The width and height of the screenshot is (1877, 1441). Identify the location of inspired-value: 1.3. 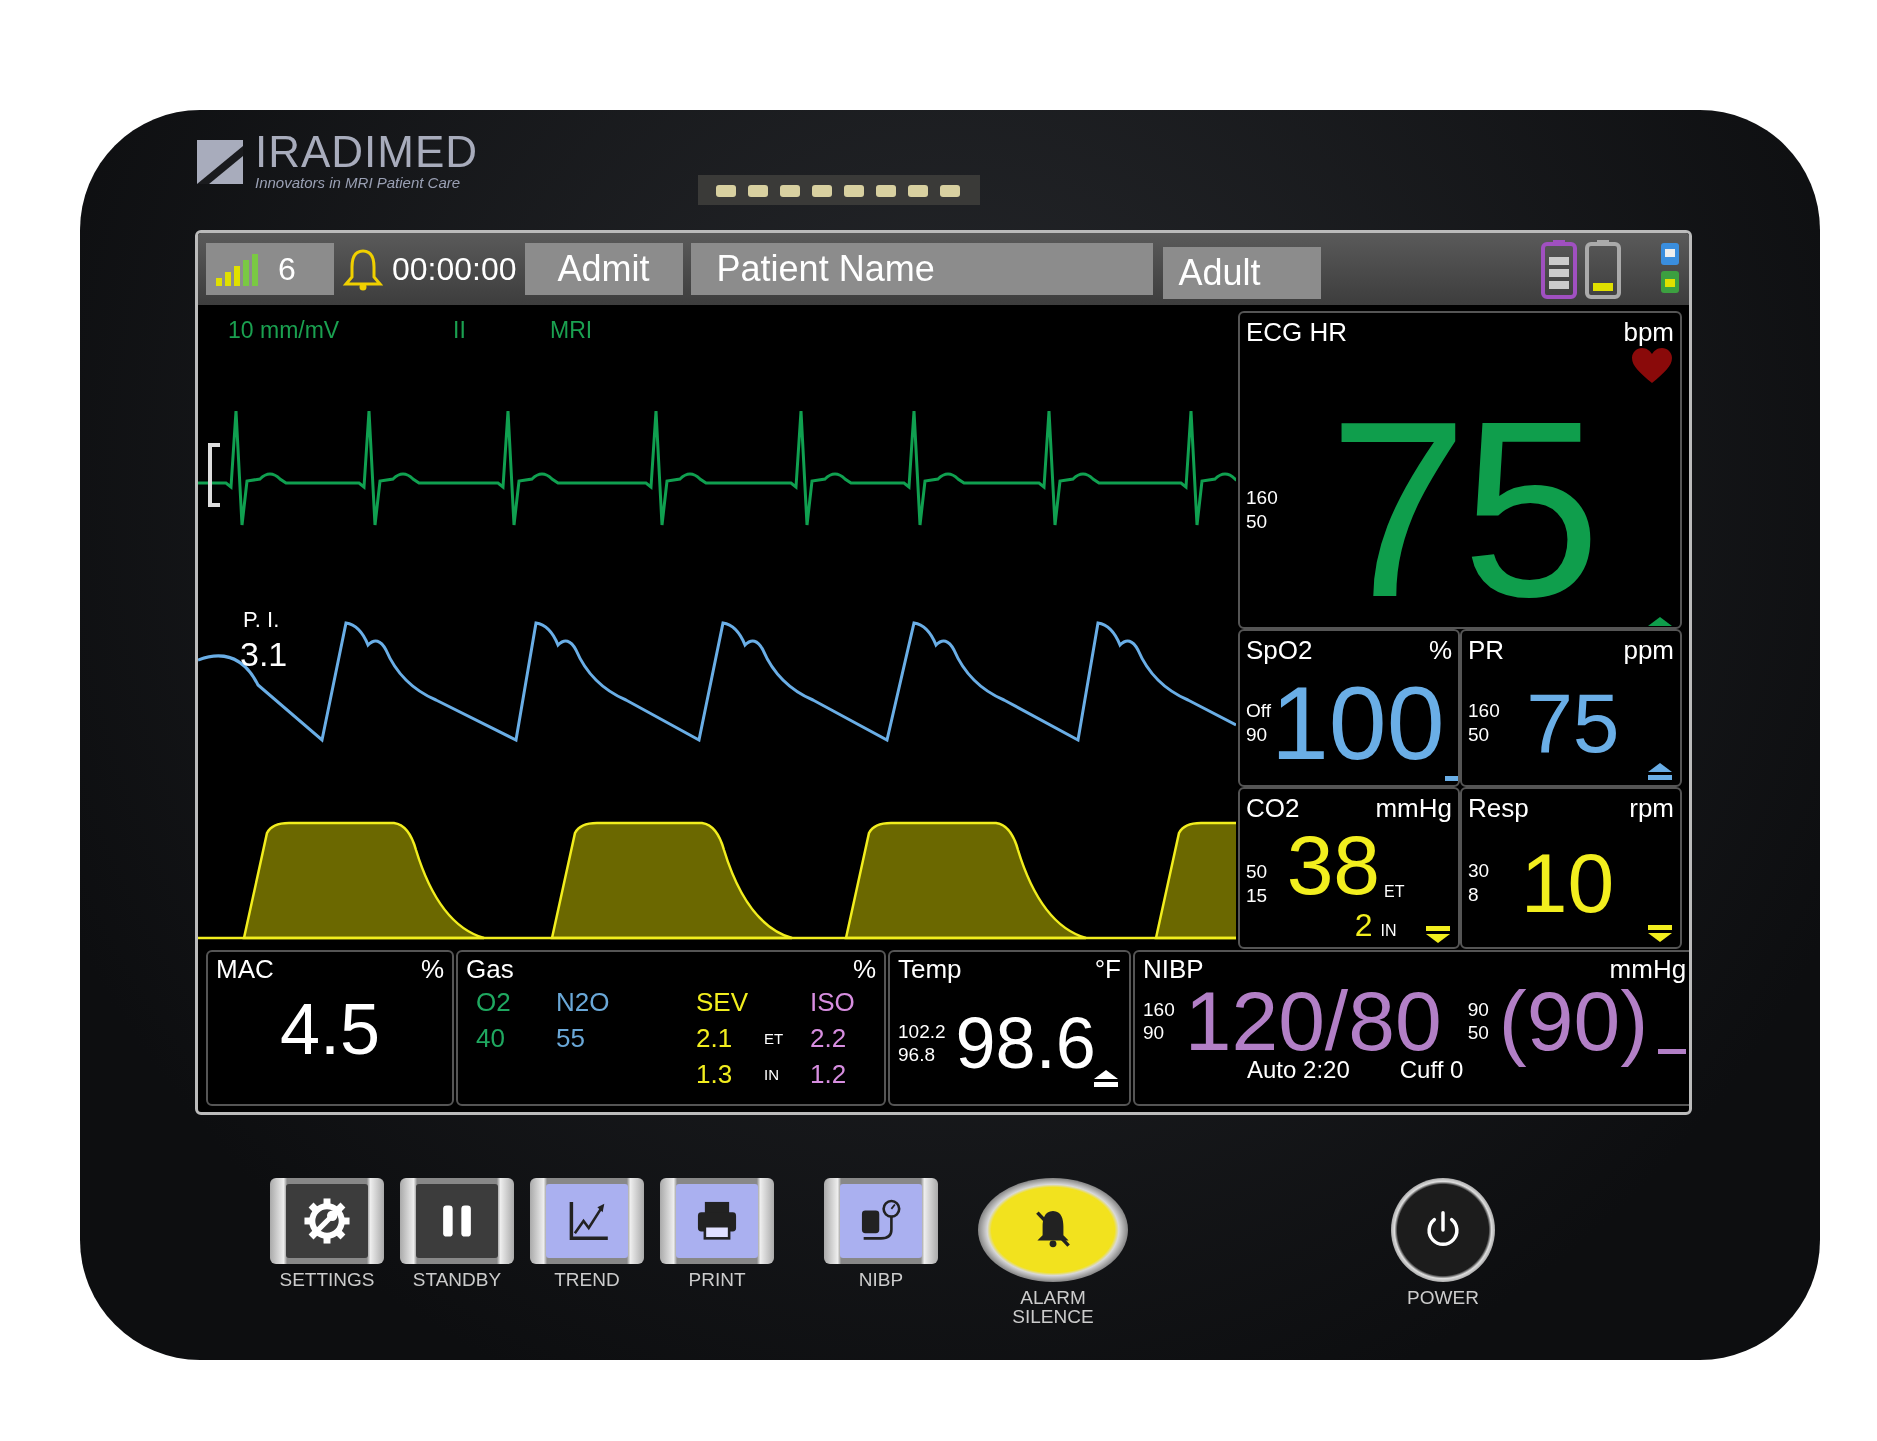
(714, 1074).